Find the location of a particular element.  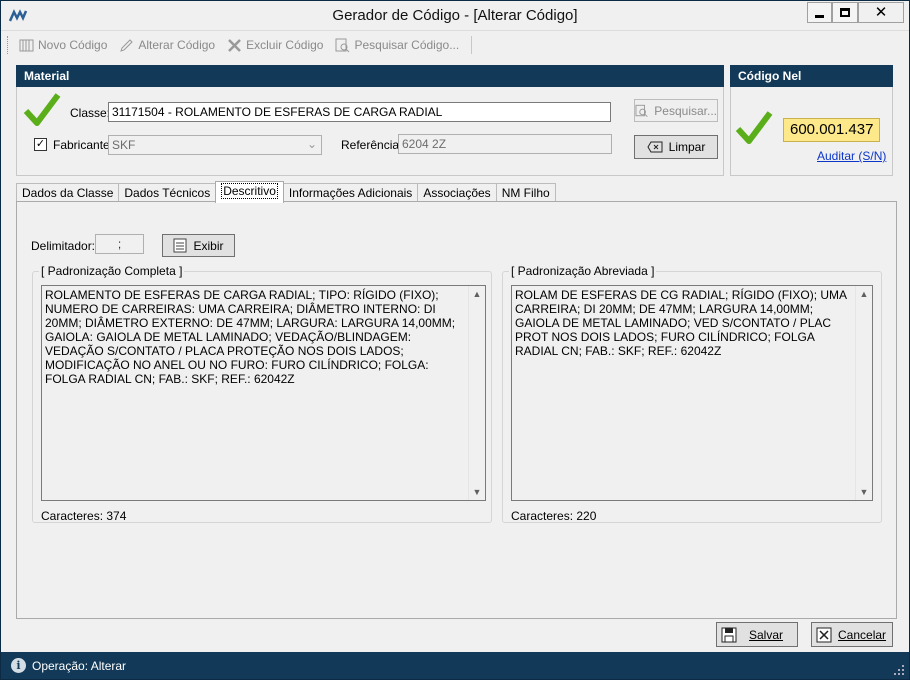

tab-label: Dados Técnicos is located at coordinates (167, 193).